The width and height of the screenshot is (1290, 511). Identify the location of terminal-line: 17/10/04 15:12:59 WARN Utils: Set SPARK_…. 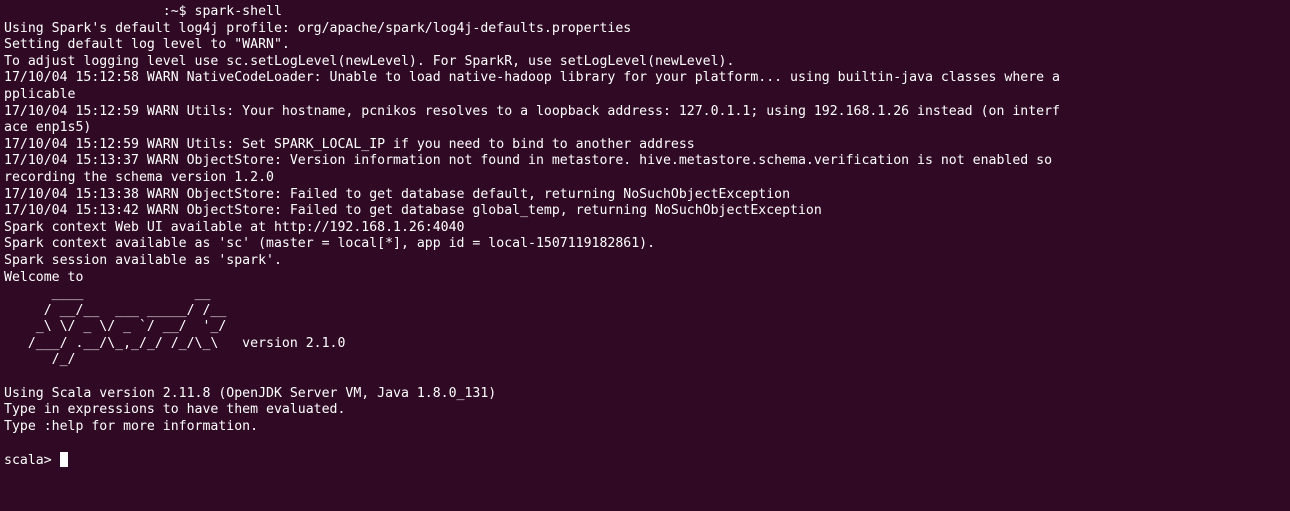
(349, 144).